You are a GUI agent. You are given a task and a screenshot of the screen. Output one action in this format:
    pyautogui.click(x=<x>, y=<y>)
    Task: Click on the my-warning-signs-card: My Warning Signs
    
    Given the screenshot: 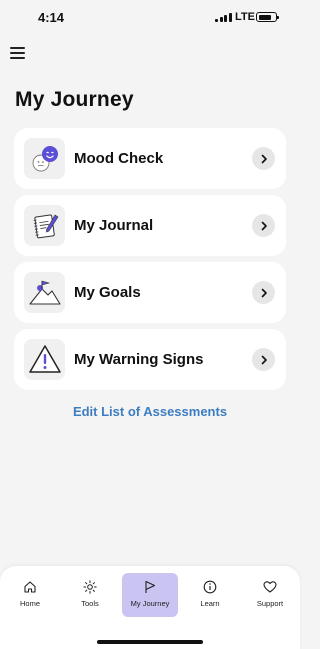 What is the action you would take?
    pyautogui.click(x=150, y=359)
    